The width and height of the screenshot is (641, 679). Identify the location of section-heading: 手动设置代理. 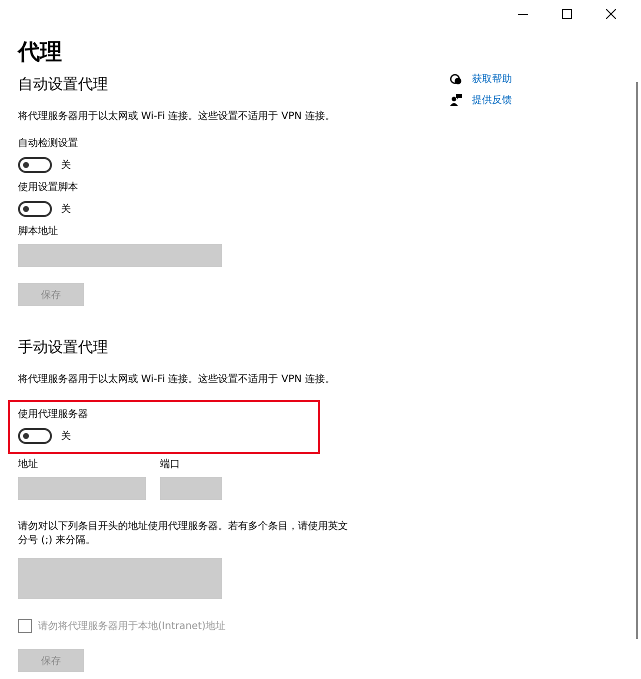
(63, 347).